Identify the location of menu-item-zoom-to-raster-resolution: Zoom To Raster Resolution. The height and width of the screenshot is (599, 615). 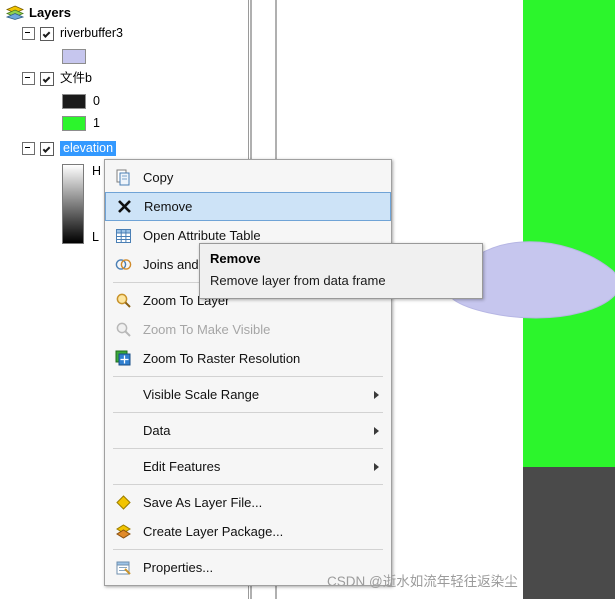
(248, 358).